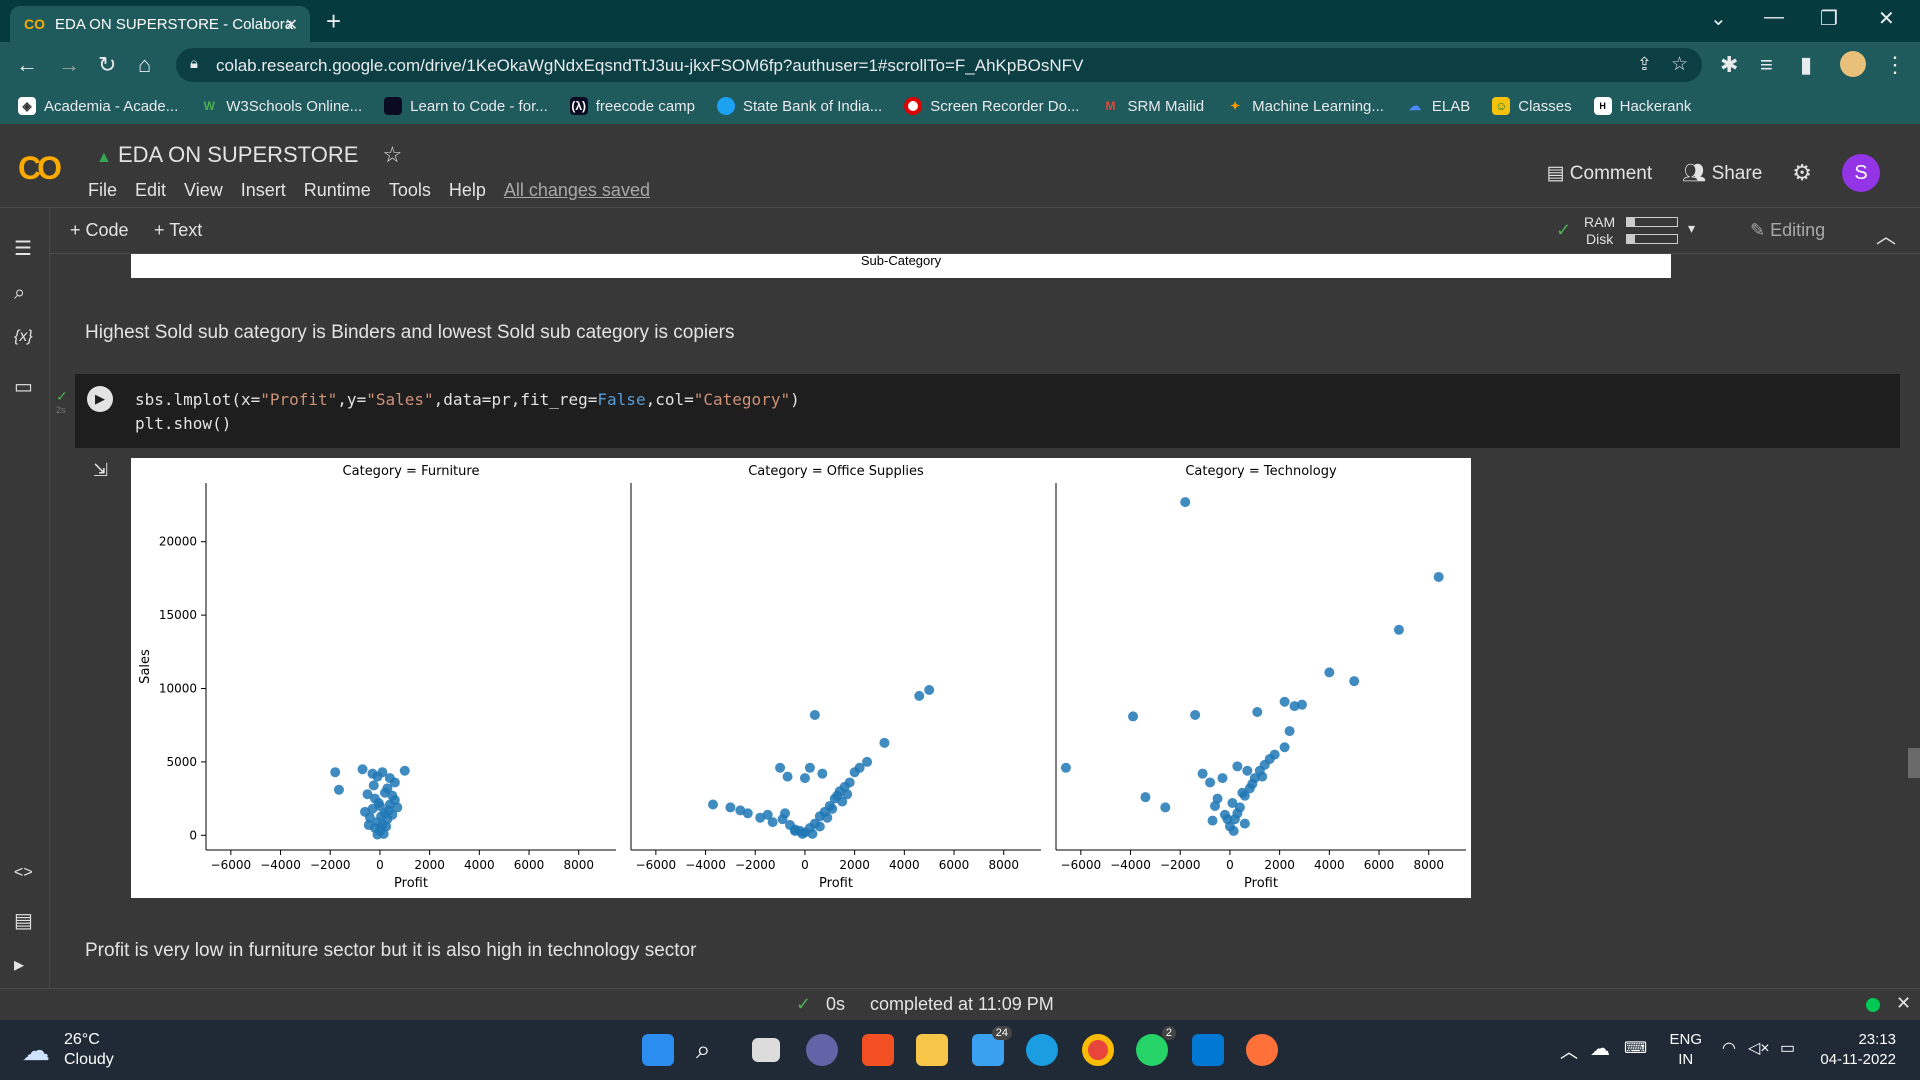 The width and height of the screenshot is (1920, 1080). What do you see at coordinates (1262, 1050) in the screenshot?
I see `firefox-icon` at bounding box center [1262, 1050].